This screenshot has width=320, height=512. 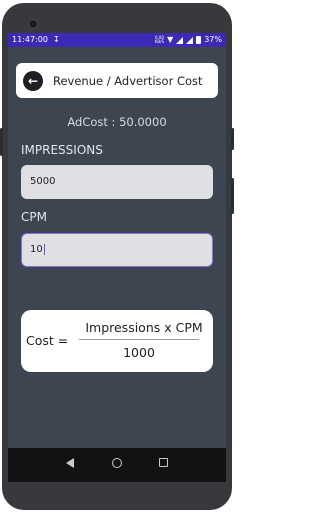 What do you see at coordinates (232, 139) in the screenshot?
I see `power-button` at bounding box center [232, 139].